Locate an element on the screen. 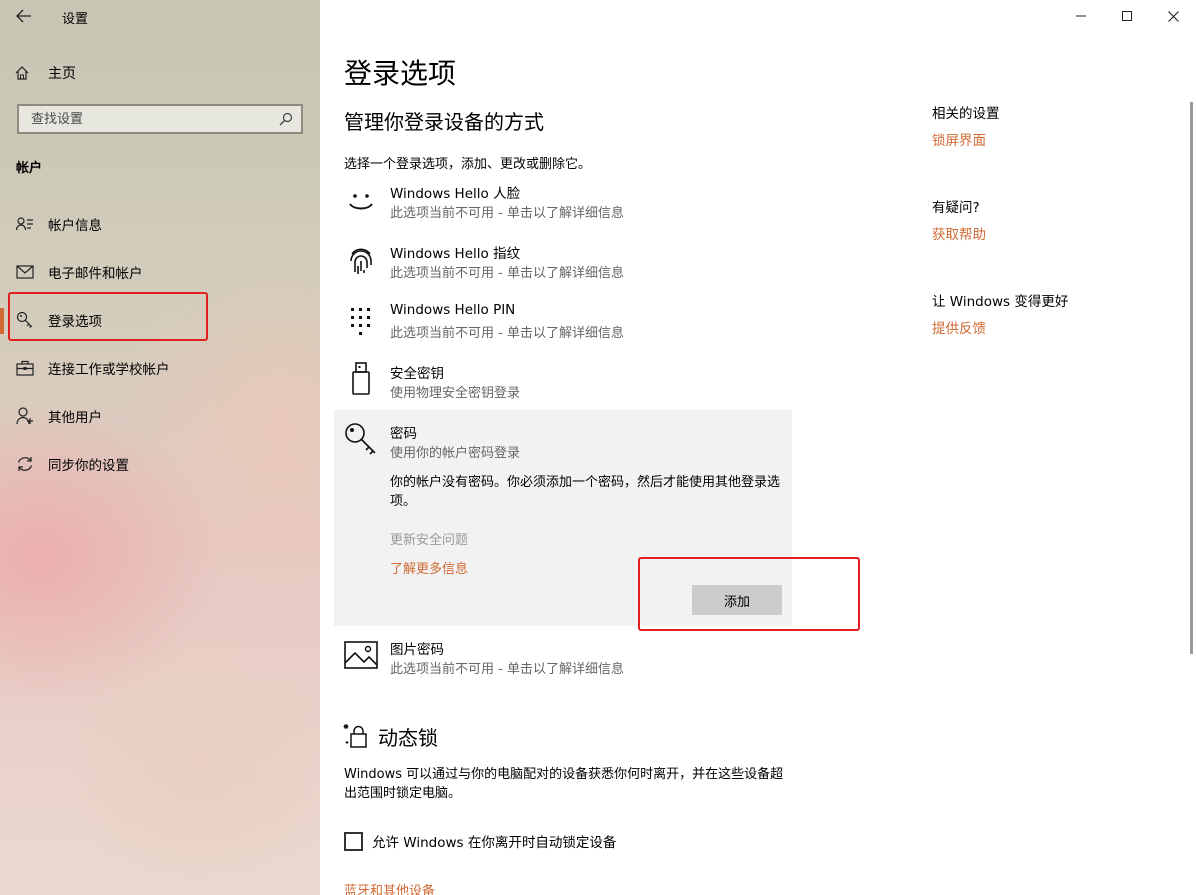 The height and width of the screenshot is (895, 1196). learn-more-link: 了解更多信息 is located at coordinates (429, 567).